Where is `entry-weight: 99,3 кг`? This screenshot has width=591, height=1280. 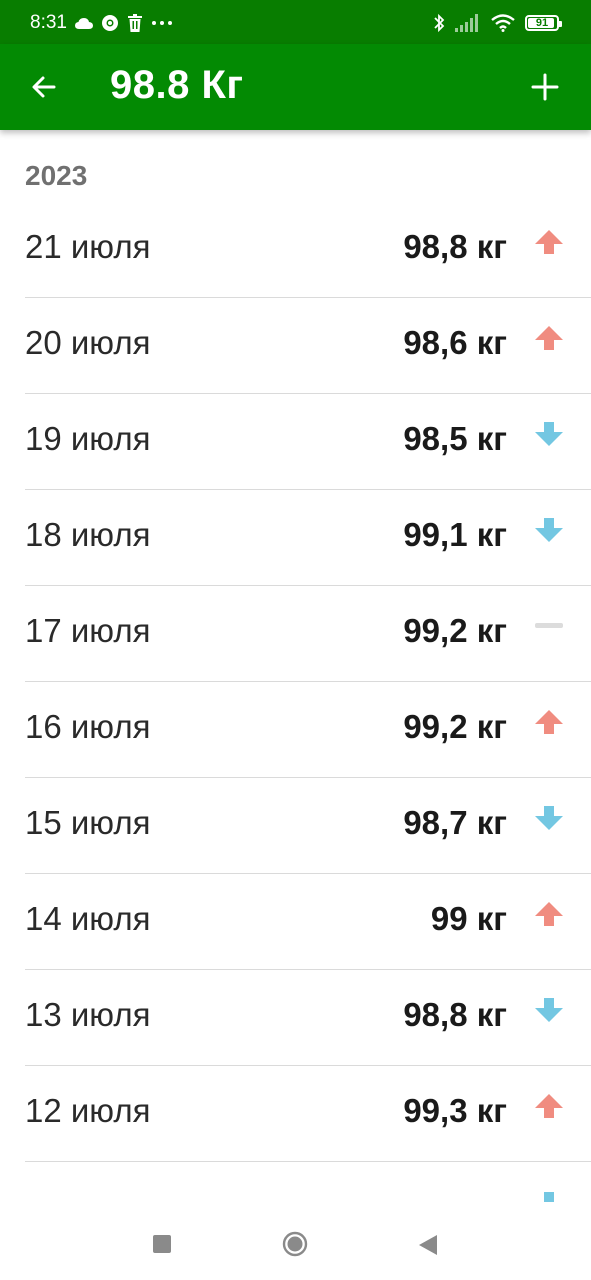
entry-weight: 99,3 кг is located at coordinates (455, 1110).